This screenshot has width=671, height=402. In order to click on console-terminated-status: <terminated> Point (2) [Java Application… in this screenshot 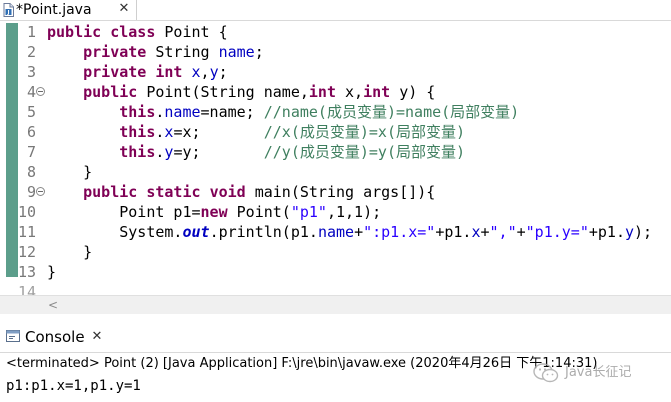, I will do `click(302, 363)`.